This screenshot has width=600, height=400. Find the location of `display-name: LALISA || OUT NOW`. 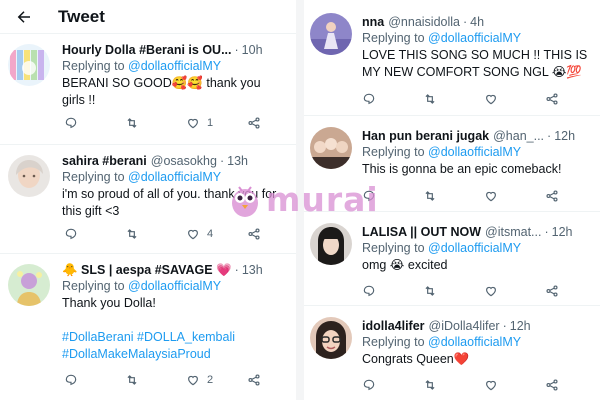

display-name: LALISA || OUT NOW is located at coordinates (421, 232).